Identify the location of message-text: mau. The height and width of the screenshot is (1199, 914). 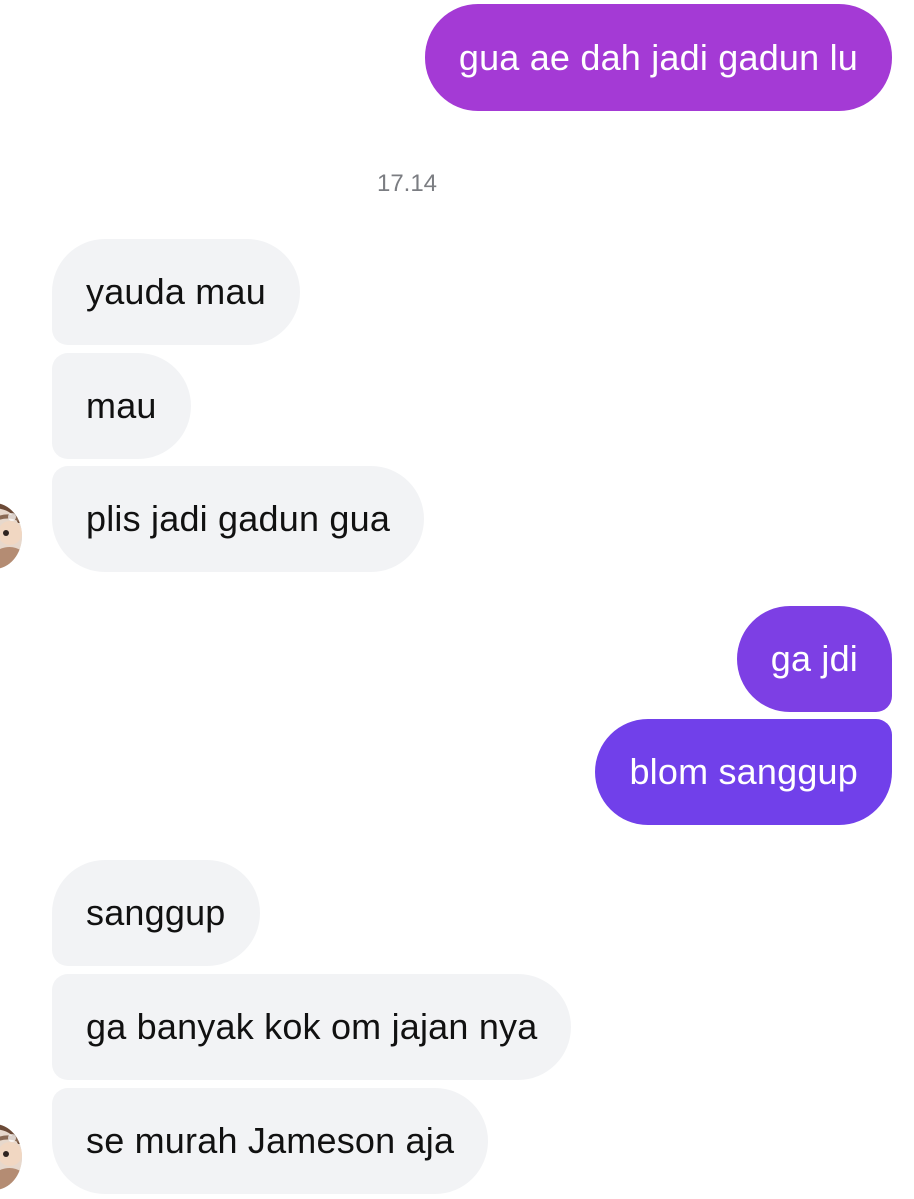
(121, 405).